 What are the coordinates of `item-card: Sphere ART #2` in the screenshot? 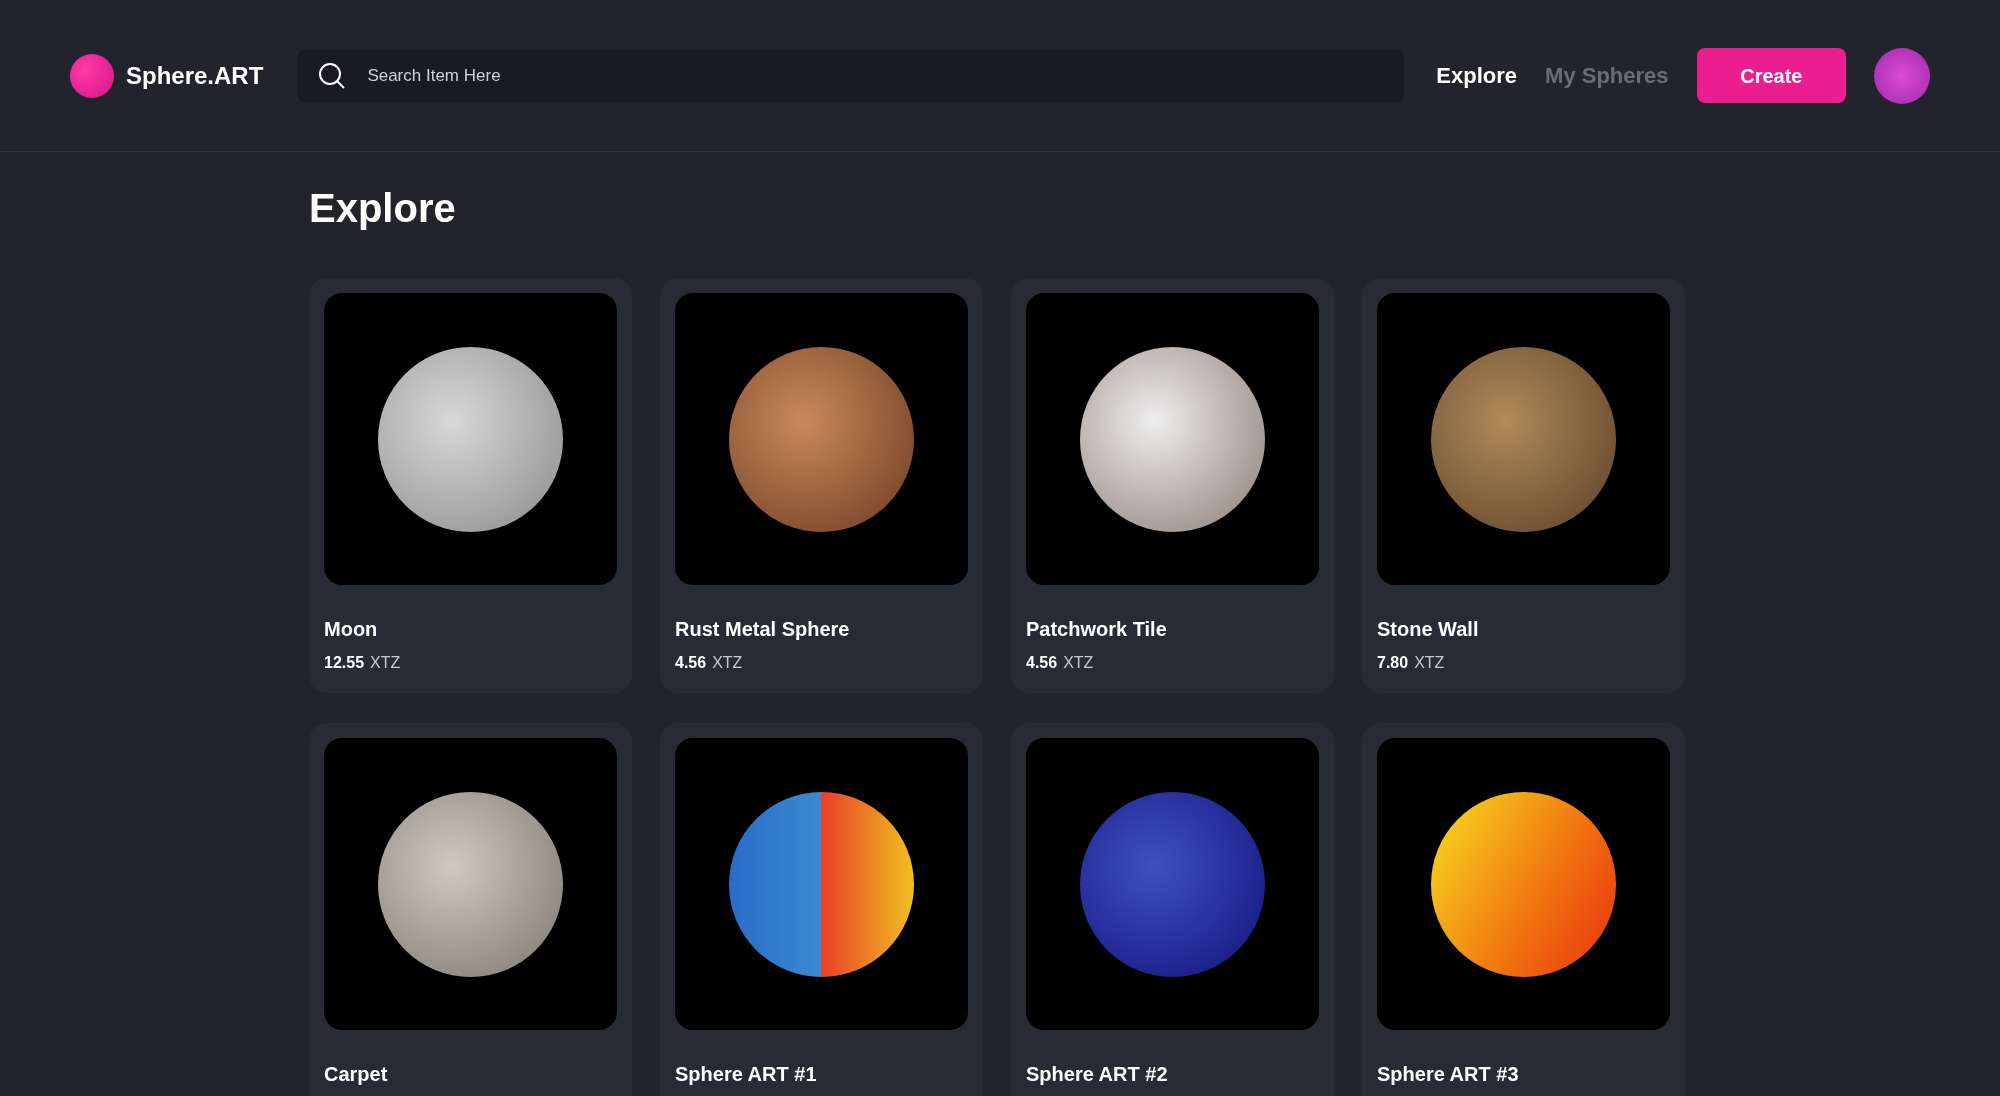 It's located at (1172, 909).